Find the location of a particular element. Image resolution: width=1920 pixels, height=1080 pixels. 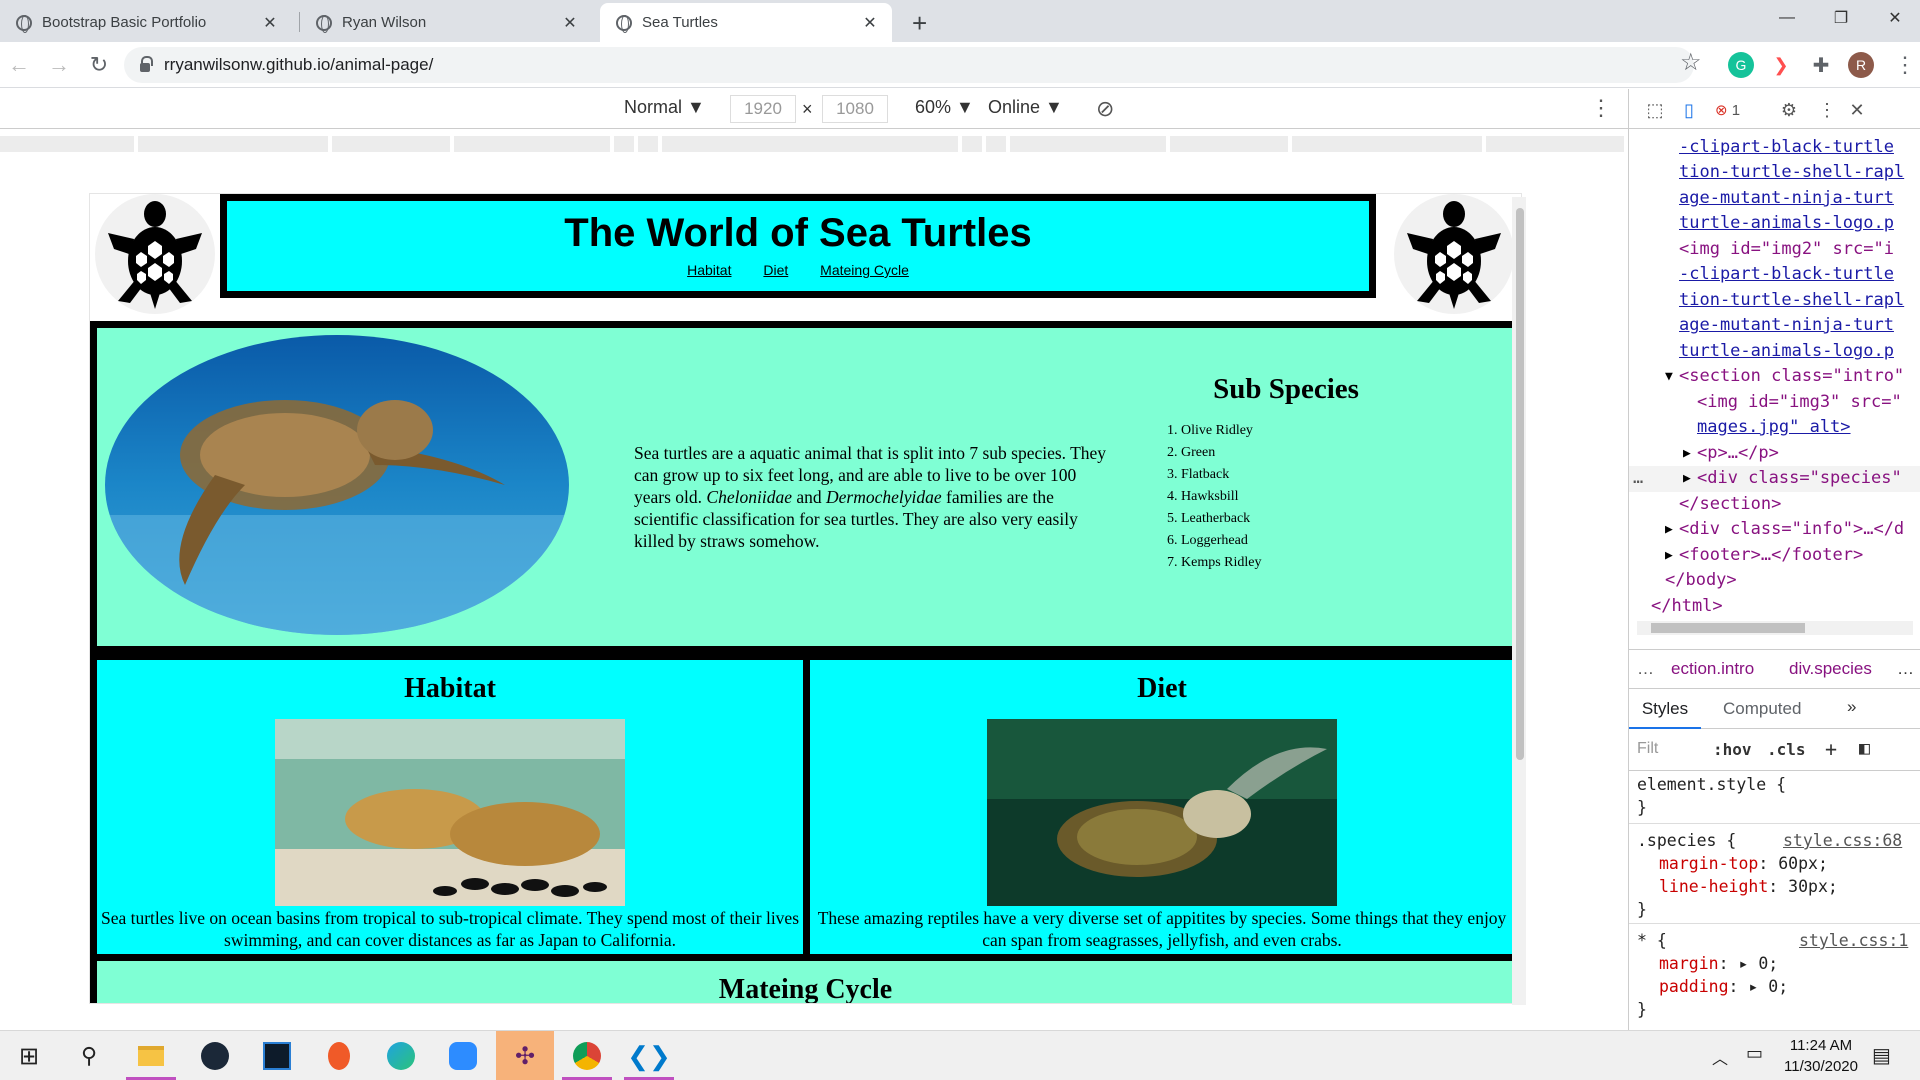

add-rule-icon: + is located at coordinates (1831, 749).